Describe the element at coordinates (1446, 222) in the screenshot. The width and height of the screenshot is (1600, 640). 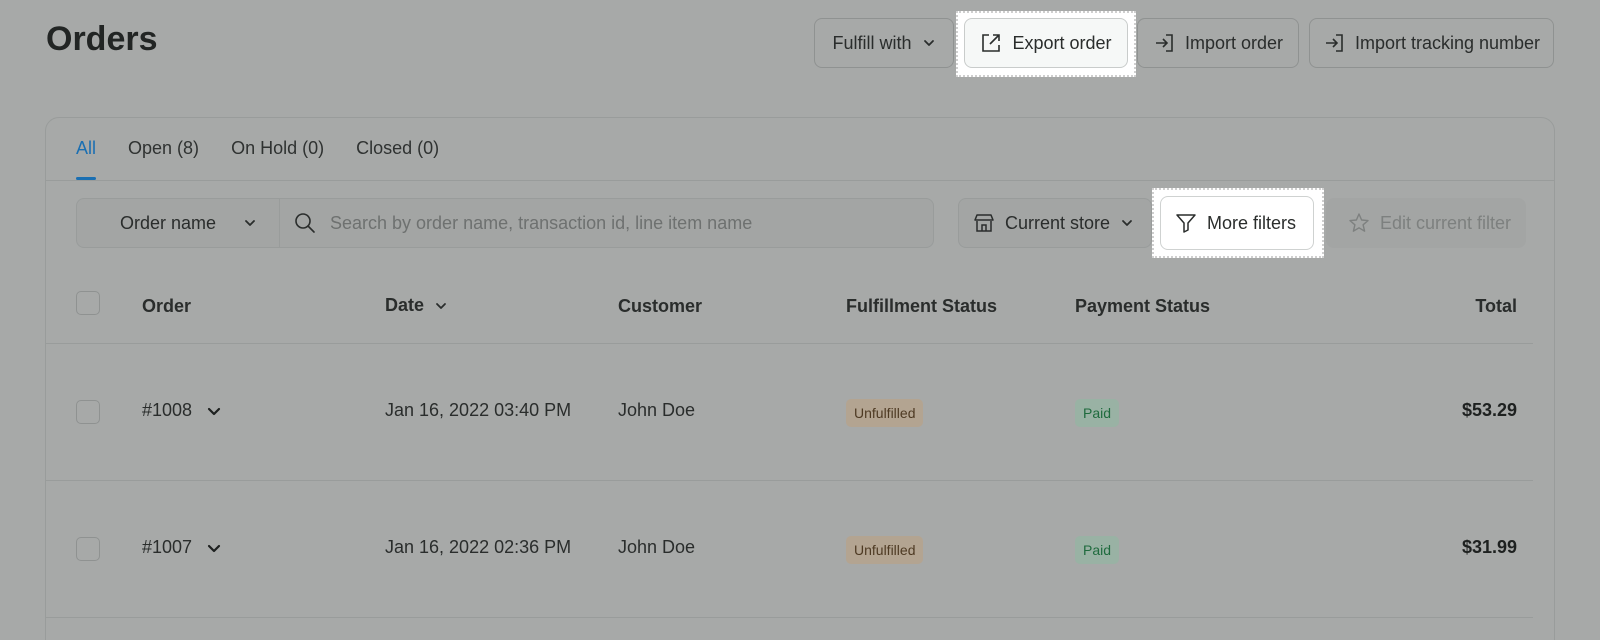
I see `edit-current-filter-label: Edit current filter` at that location.